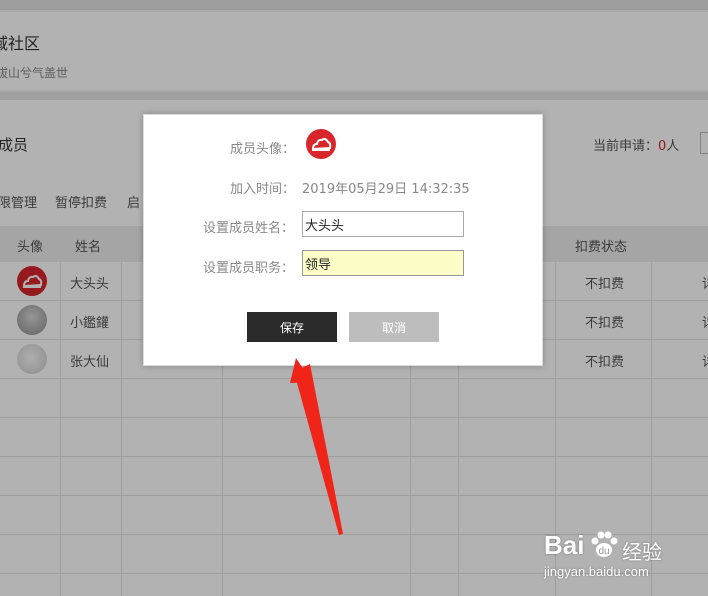 Image resolution: width=708 pixels, height=596 pixels. I want to click on cloud-logo-icon, so click(321, 144).